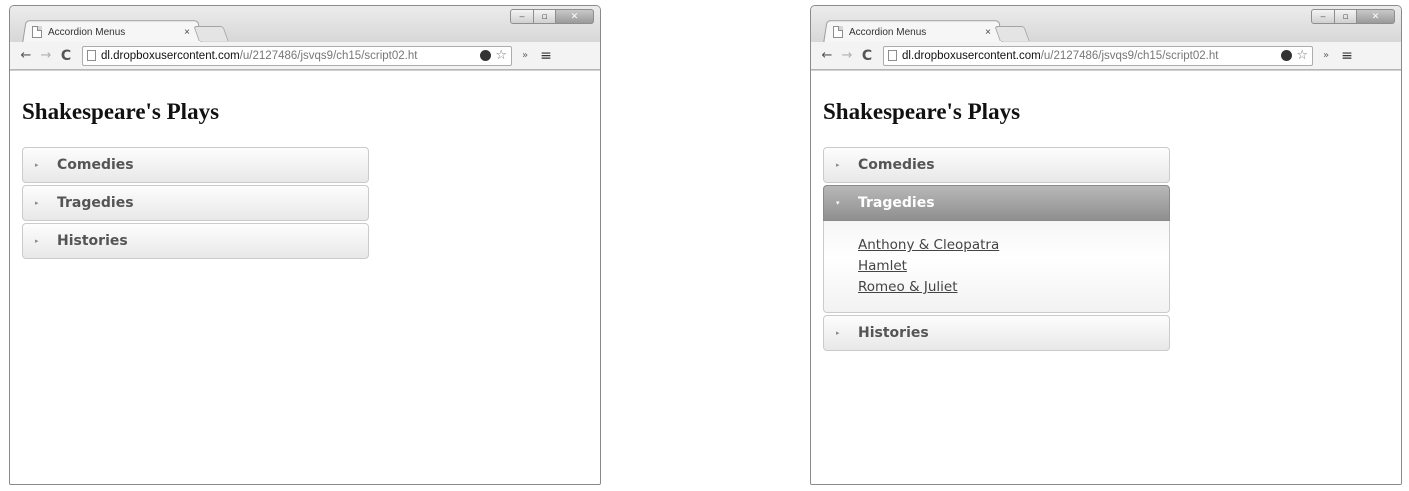 The image size is (1409, 491). Describe the element at coordinates (838, 203) in the screenshot. I see `expanded-arrow-icon: ▾` at that location.